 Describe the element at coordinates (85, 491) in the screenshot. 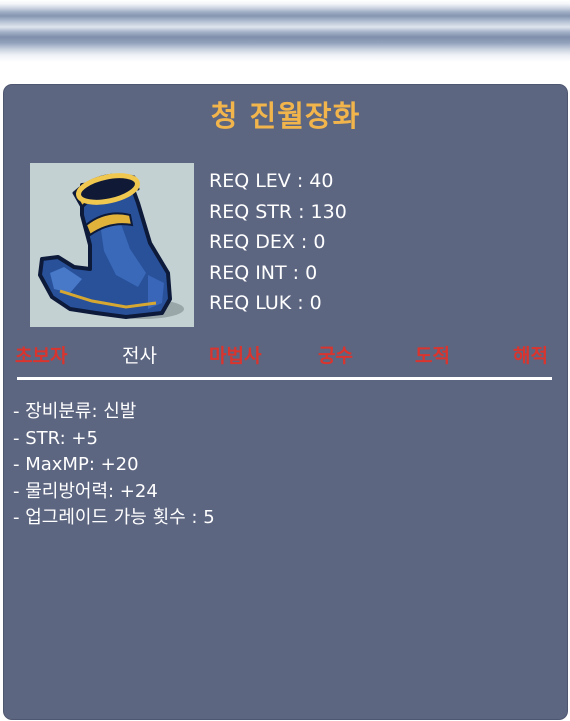

I see `stat-defense: - 물리방어력: +24` at that location.